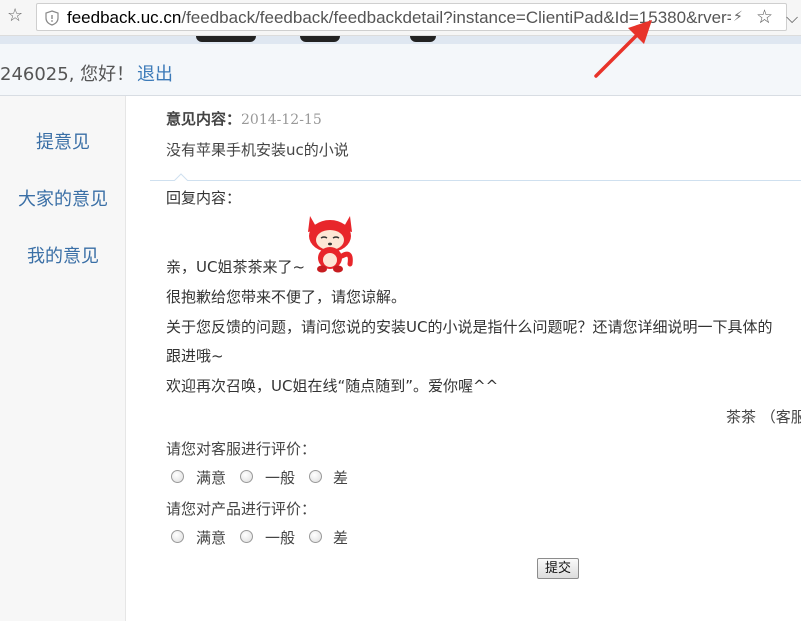  What do you see at coordinates (63, 141) in the screenshot?
I see `sidebar-item-submit-feedback: 提意见` at bounding box center [63, 141].